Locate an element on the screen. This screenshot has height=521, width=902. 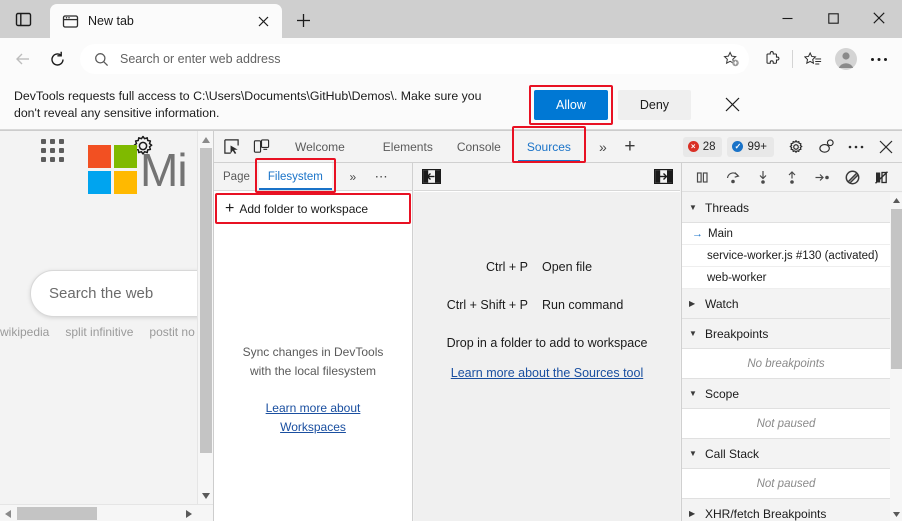
devtools-tabbar-actions: × 28 ✓ 99+ is located at coordinates (792, 147).